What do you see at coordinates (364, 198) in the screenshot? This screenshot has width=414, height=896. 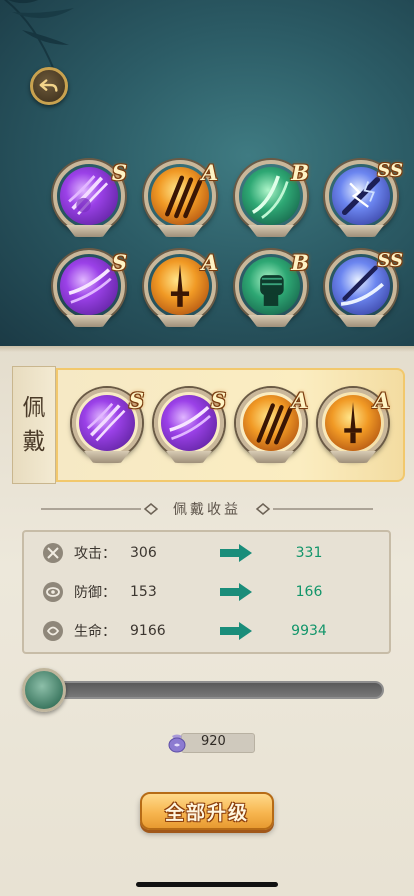 I see `skill-slot-4: SS` at bounding box center [364, 198].